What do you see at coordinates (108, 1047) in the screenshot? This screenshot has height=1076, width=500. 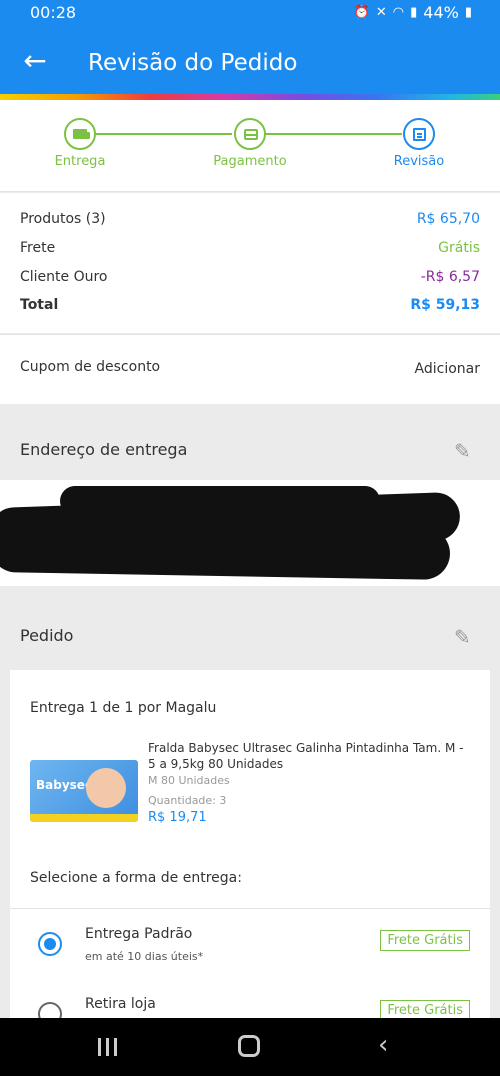 I see `recent-apps-icon` at bounding box center [108, 1047].